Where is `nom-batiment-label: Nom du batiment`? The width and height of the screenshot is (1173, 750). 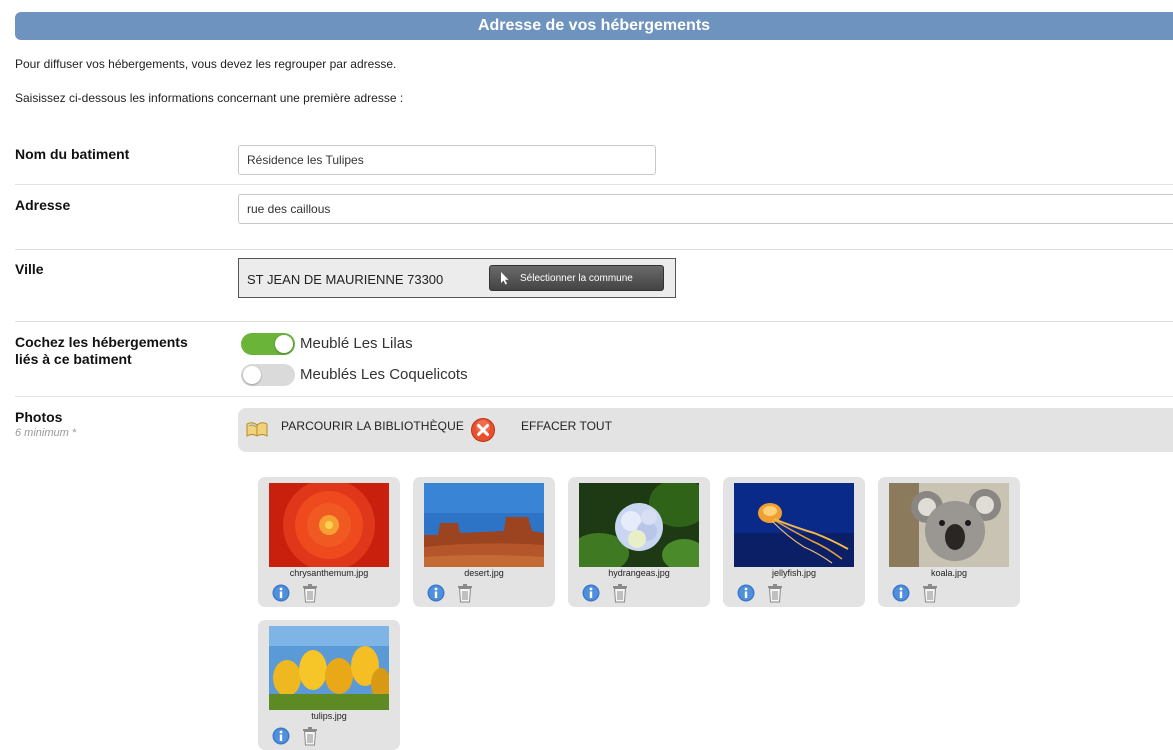 nom-batiment-label: Nom du batiment is located at coordinates (72, 154).